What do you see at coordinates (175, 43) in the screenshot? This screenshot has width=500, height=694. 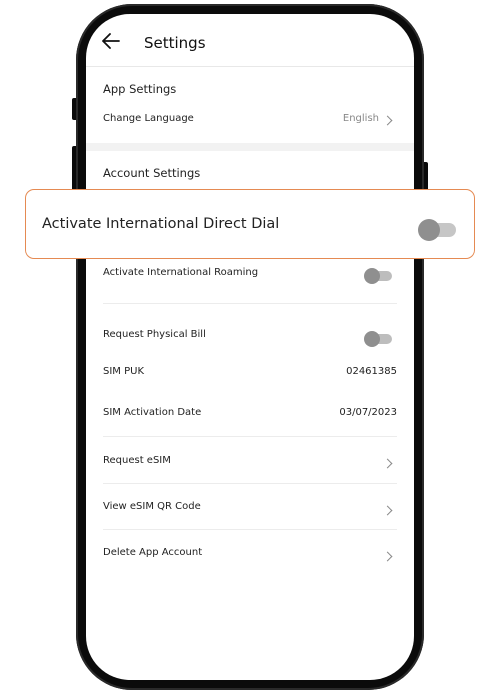 I see `page-title: Settings` at bounding box center [175, 43].